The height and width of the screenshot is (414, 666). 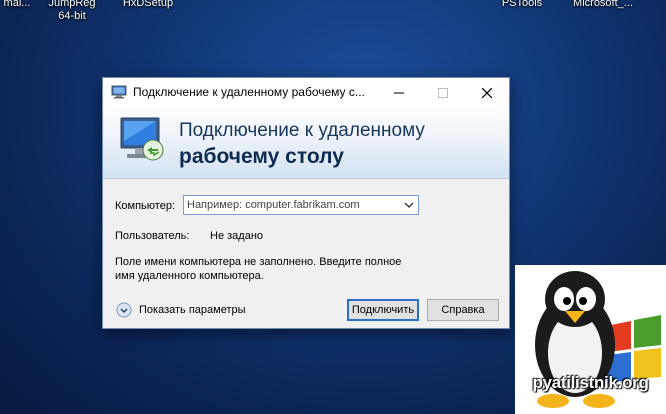 I want to click on close-icon, so click(x=487, y=93).